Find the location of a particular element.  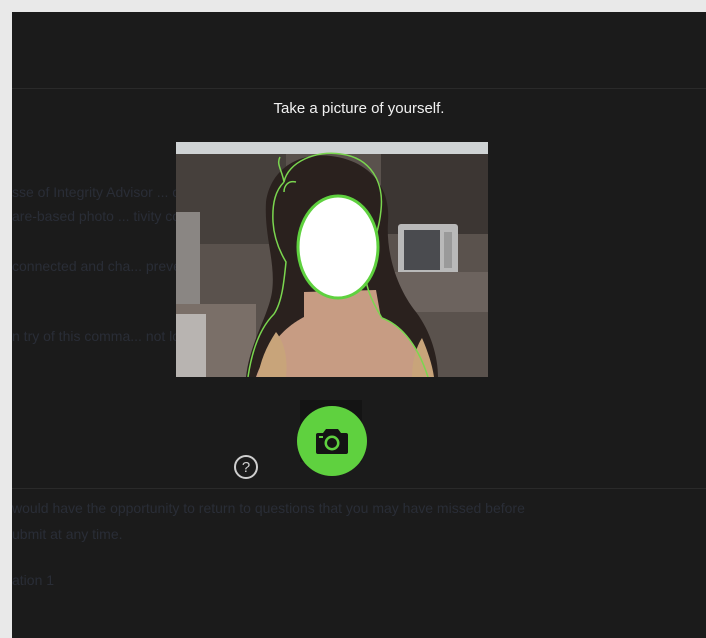

question-icon: ? is located at coordinates (246, 467).